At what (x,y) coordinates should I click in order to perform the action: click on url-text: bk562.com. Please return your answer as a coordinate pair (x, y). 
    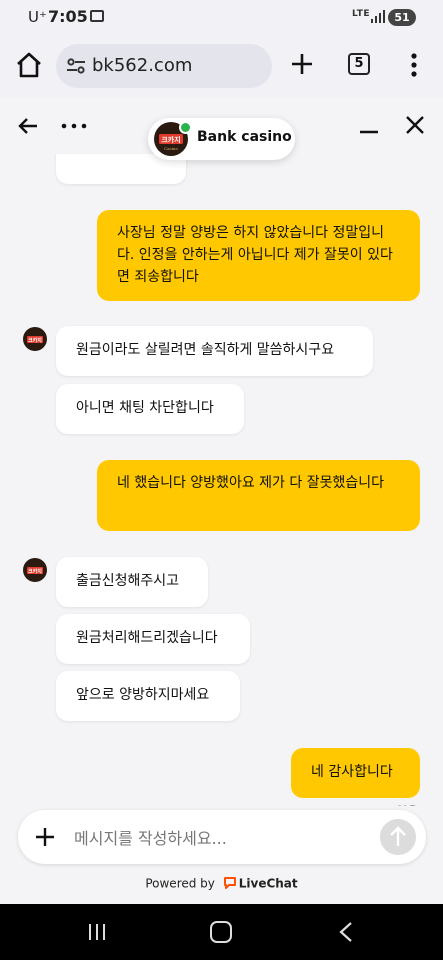
    Looking at the image, I should click on (142, 65).